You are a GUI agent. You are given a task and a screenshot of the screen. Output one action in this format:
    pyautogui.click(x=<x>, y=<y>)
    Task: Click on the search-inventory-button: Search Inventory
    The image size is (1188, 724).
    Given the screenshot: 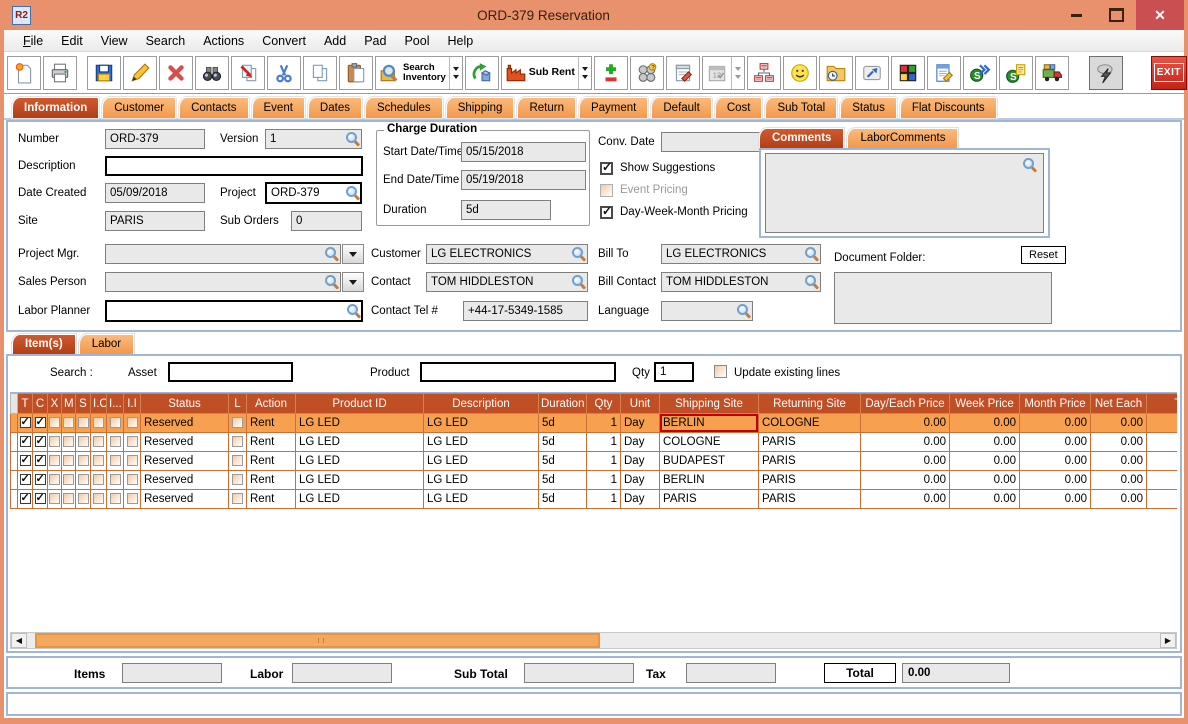 What is the action you would take?
    pyautogui.click(x=419, y=72)
    